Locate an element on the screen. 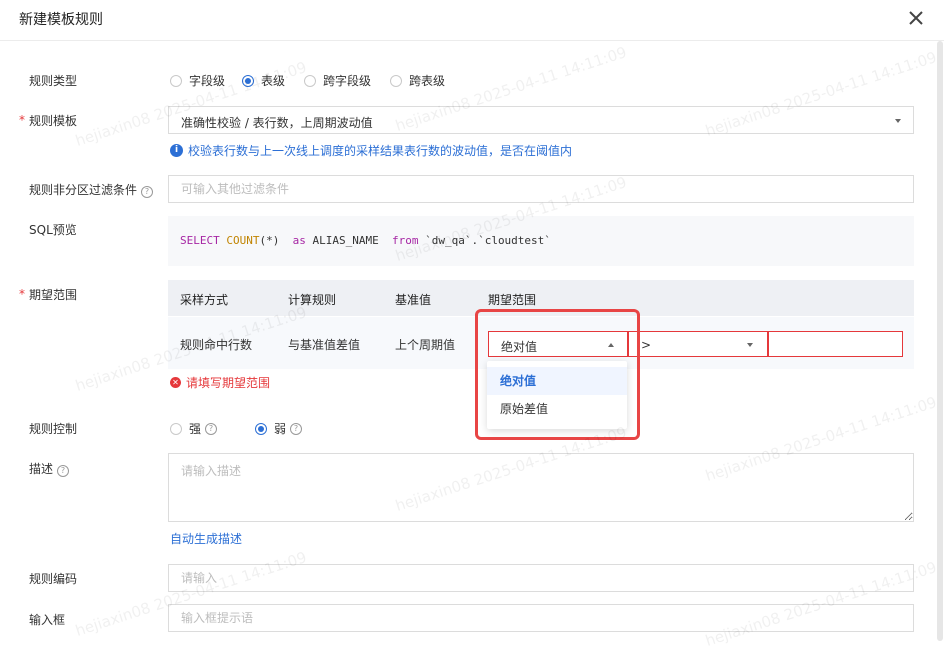  range-type-dropdown: 绝对值 原始差值 is located at coordinates (557, 395).